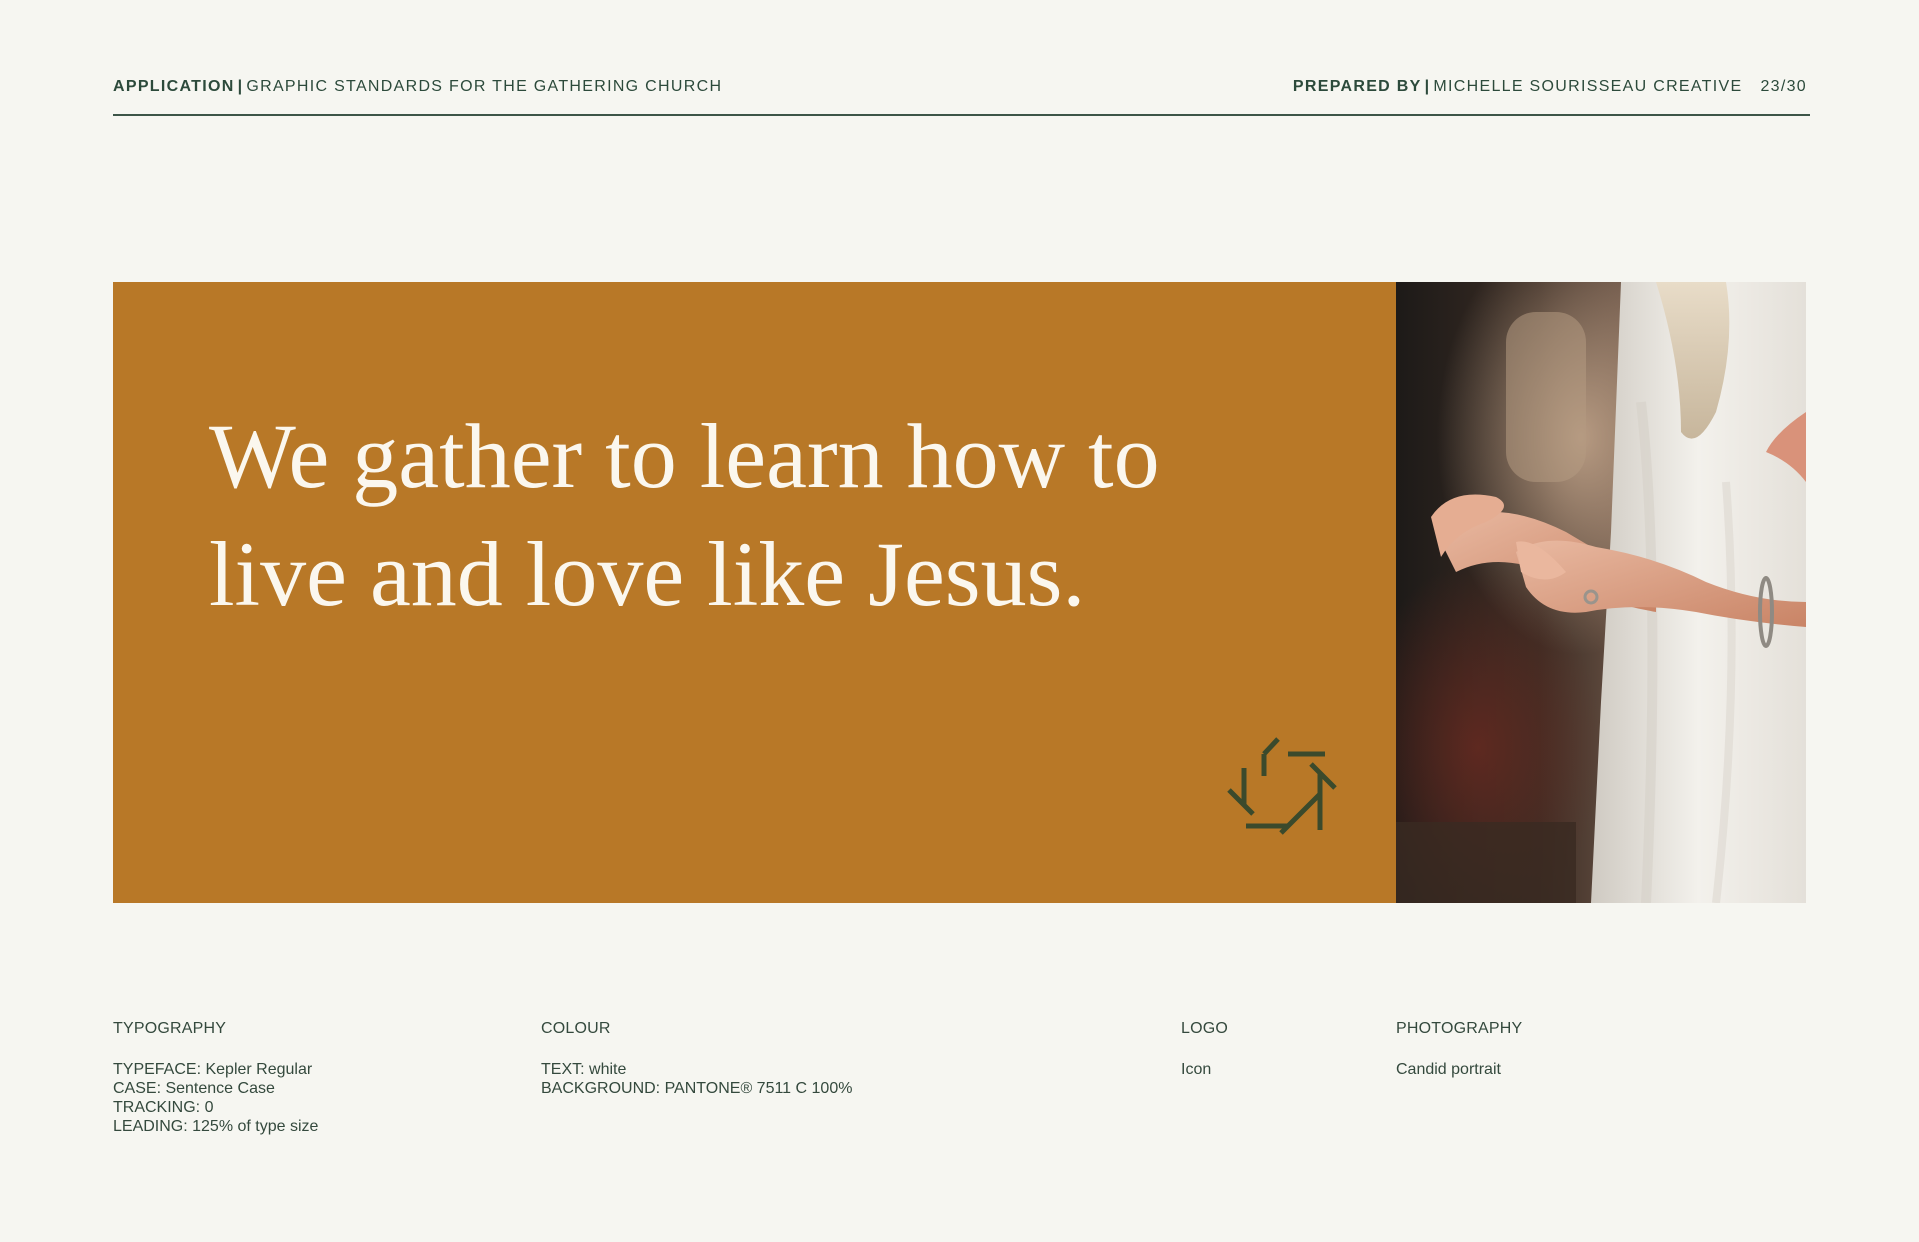  I want to click on prepared-by-label: PREPARED BY, so click(1357, 86).